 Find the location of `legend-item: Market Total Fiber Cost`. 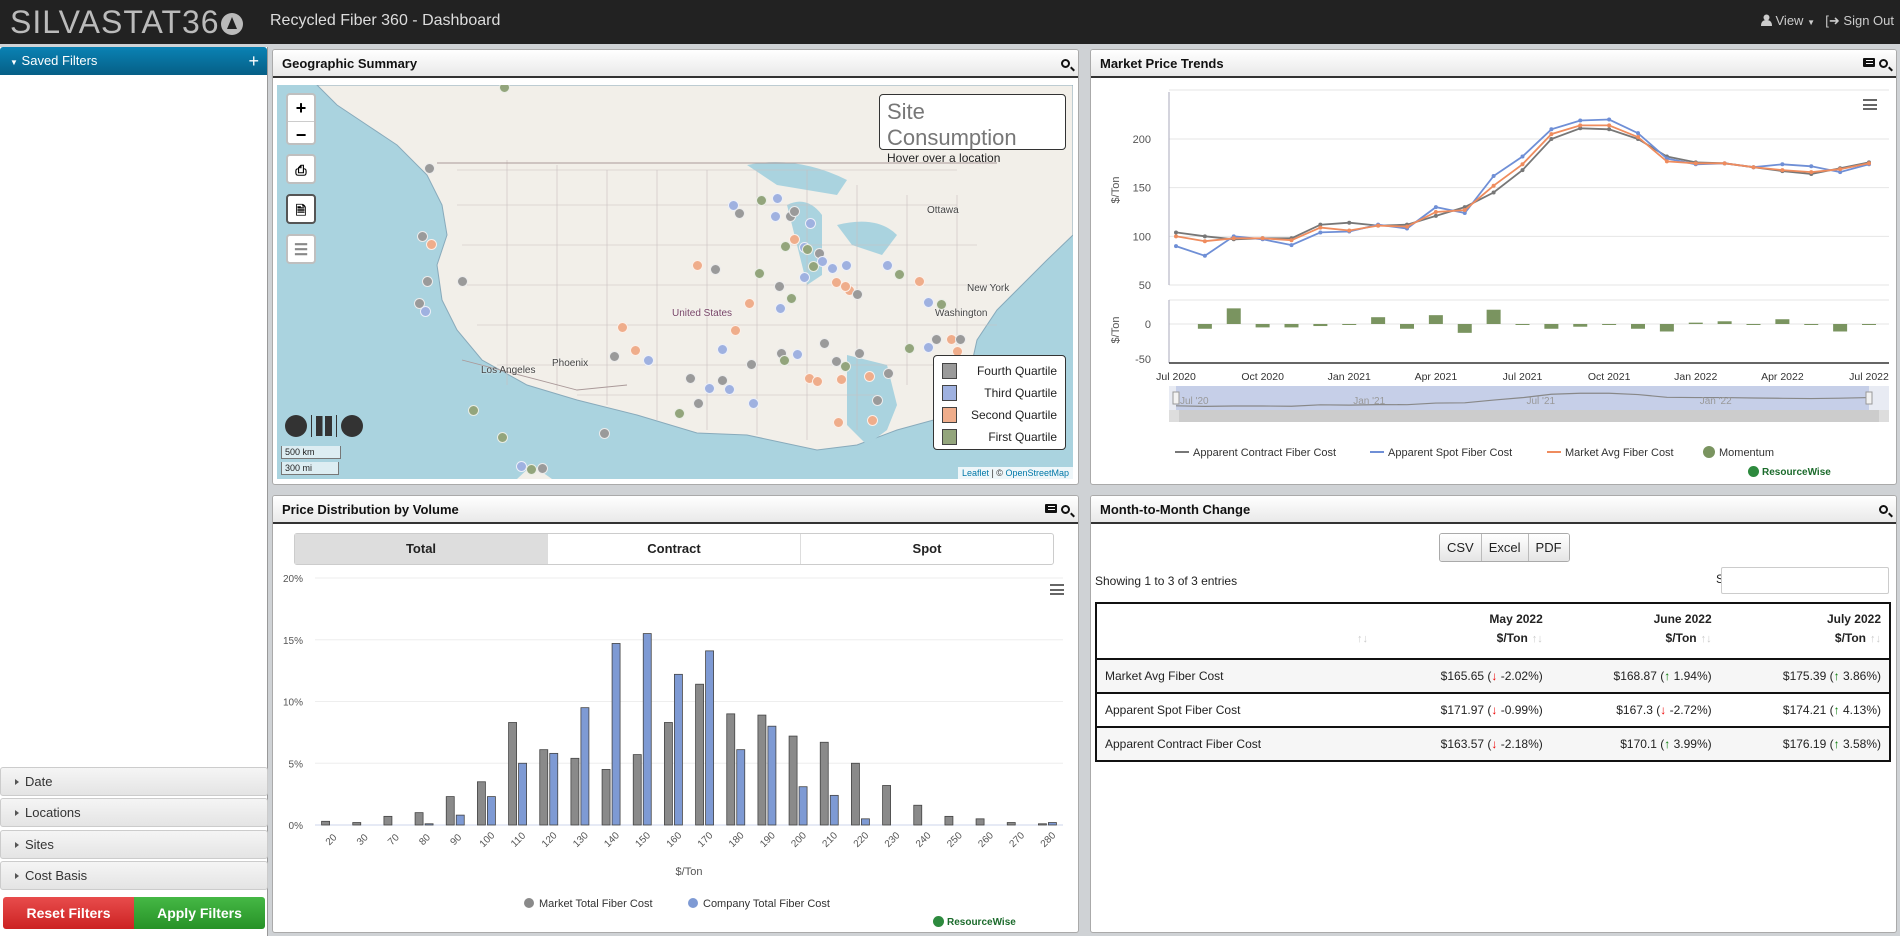

legend-item: Market Total Fiber Cost is located at coordinates (596, 904).